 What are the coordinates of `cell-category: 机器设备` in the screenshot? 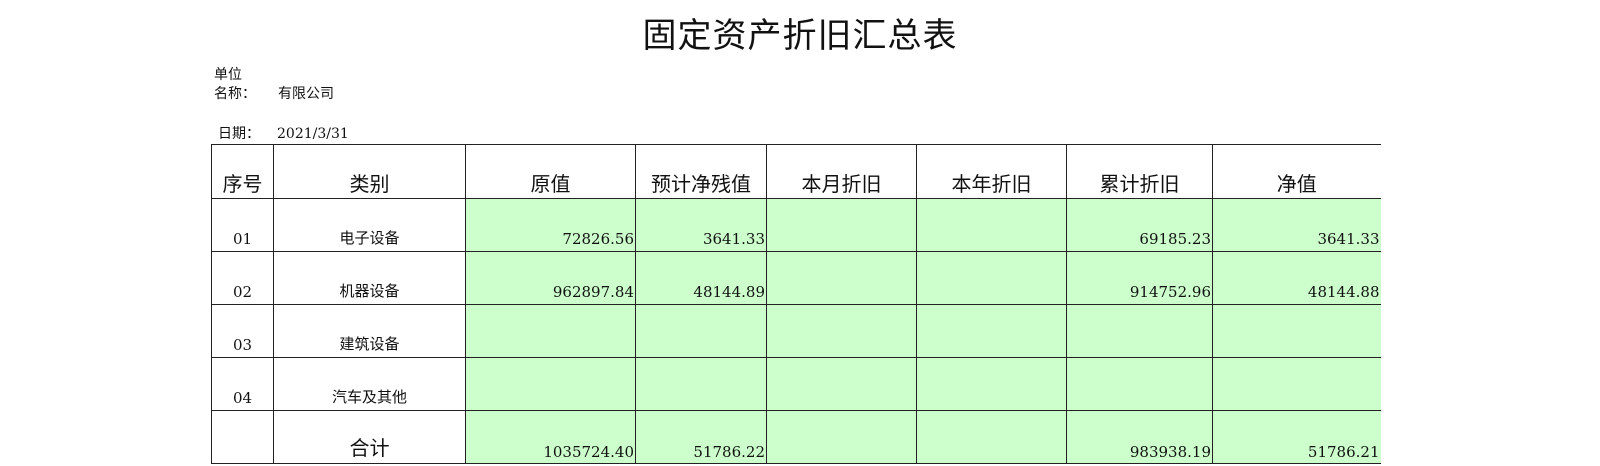 It's located at (369, 278).